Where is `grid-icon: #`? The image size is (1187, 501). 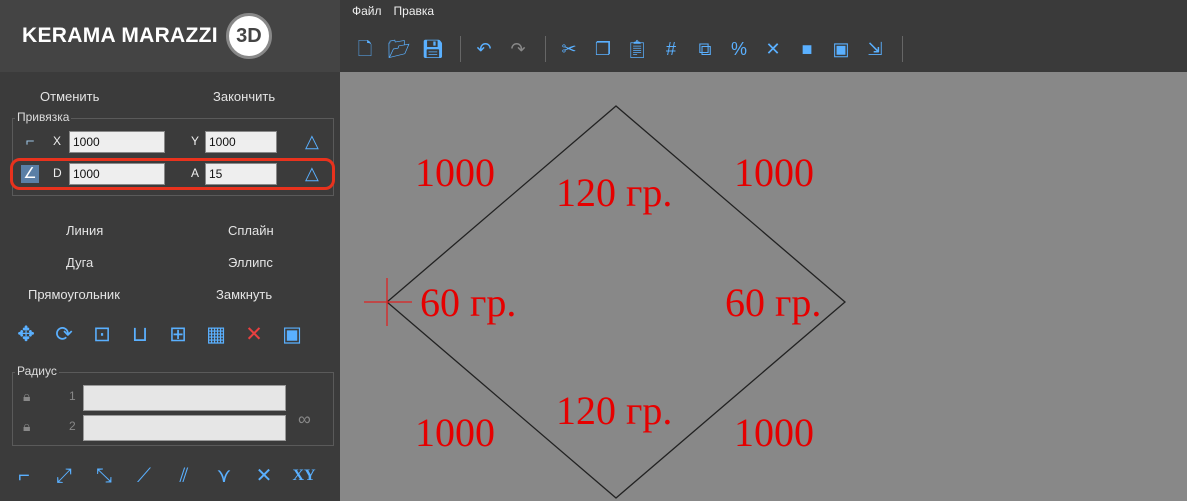 grid-icon: # is located at coordinates (671, 49).